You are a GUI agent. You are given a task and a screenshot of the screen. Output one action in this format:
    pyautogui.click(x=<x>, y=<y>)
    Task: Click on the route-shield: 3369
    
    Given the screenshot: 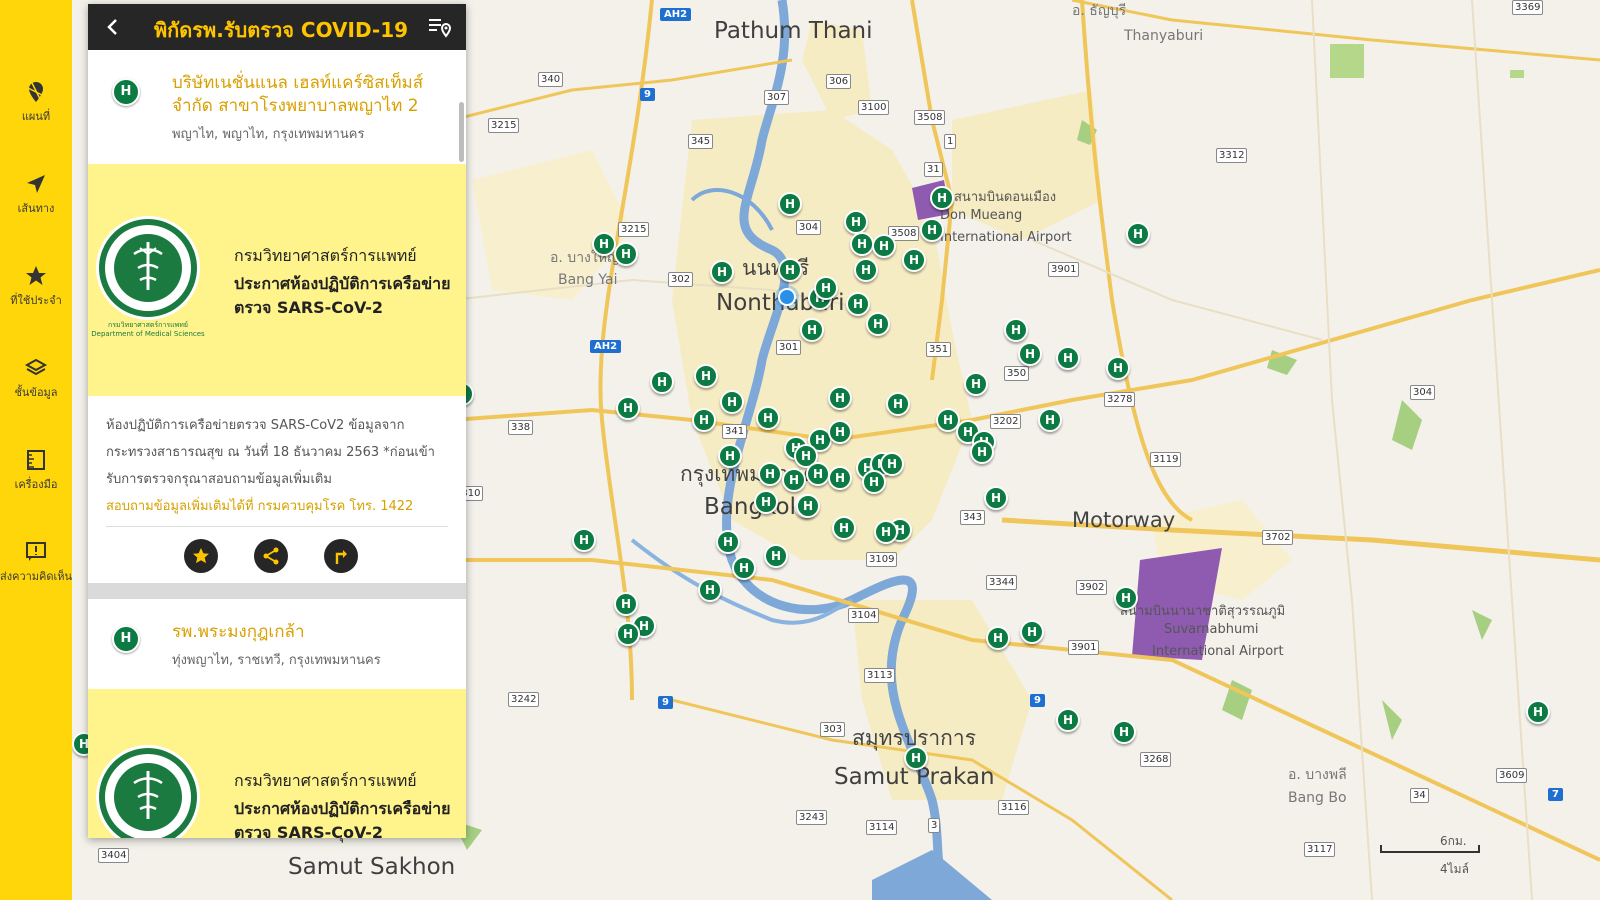 What is the action you would take?
    pyautogui.click(x=1528, y=7)
    